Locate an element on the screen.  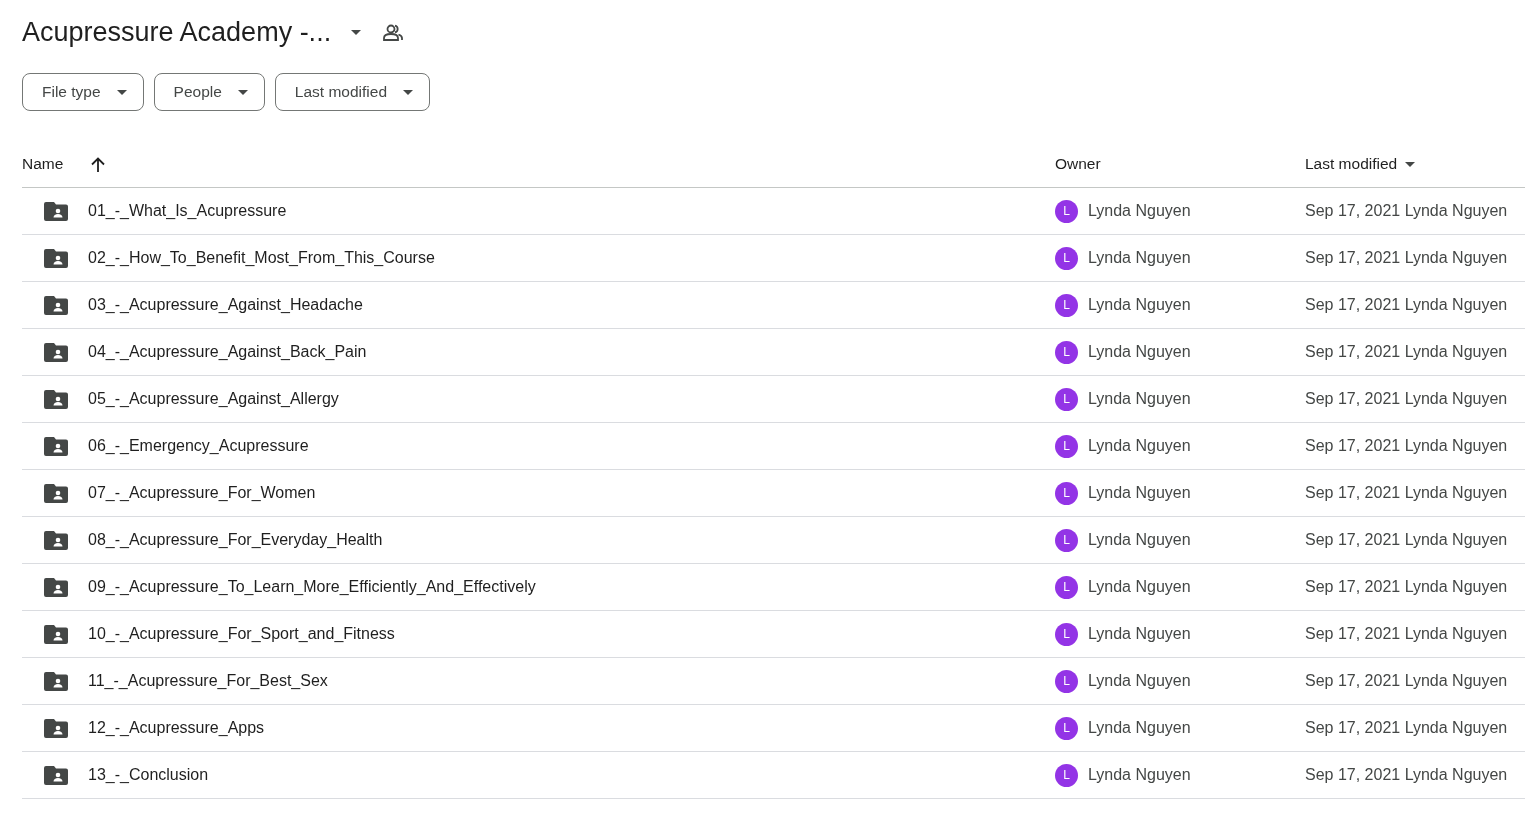
folder-name: 08_-_Acupressure_For_Everyday_Health is located at coordinates (235, 540).